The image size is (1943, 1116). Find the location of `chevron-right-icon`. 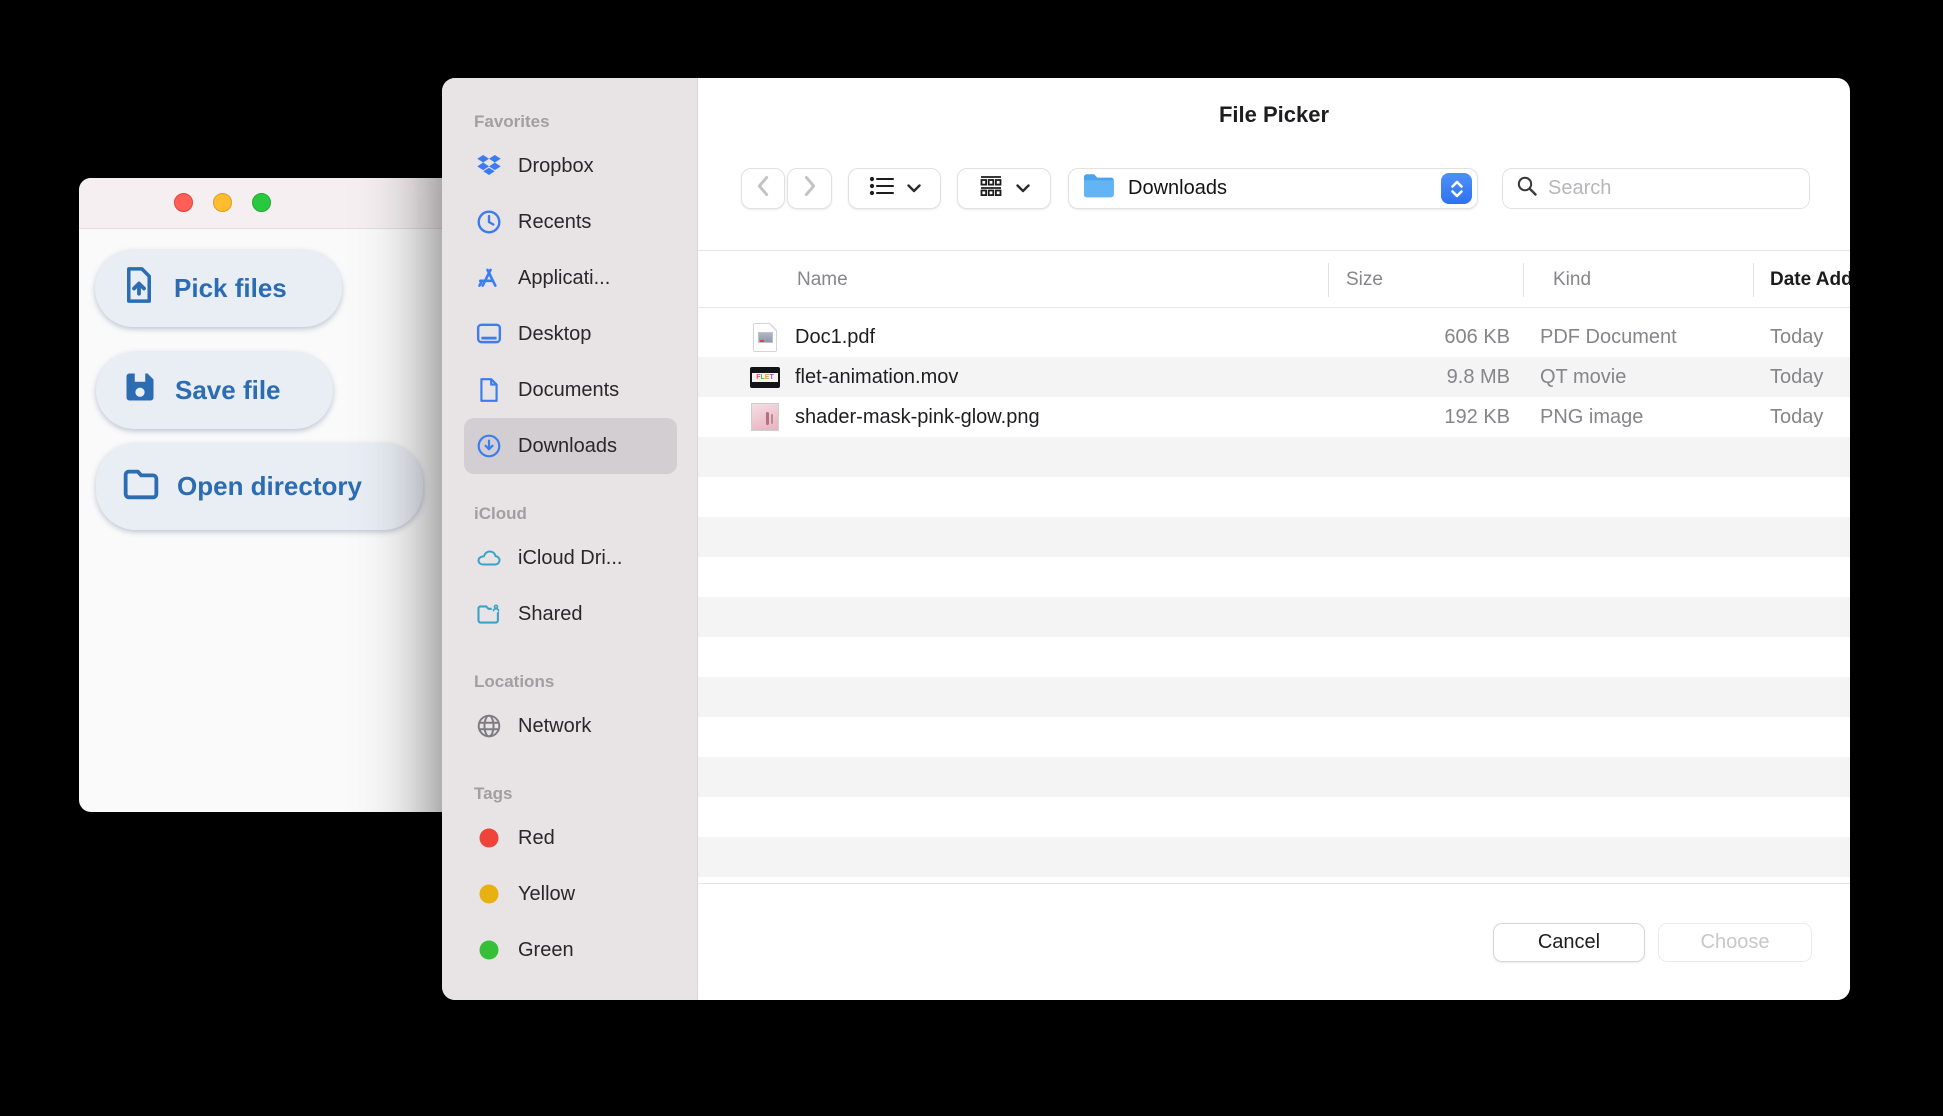

chevron-right-icon is located at coordinates (810, 188).